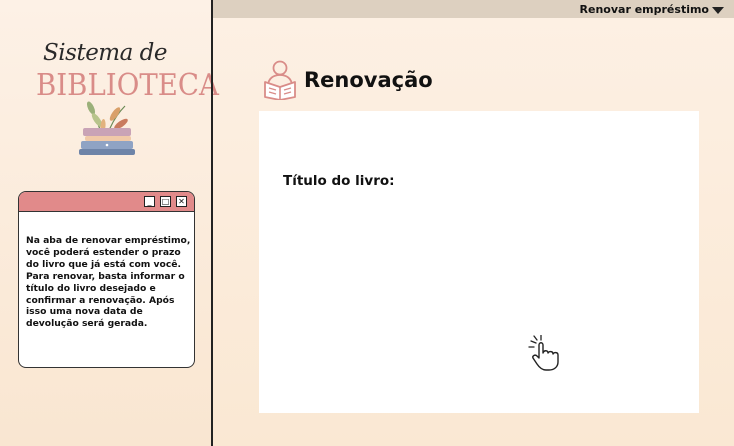  I want to click on app-logo: Sistema de BIBLIOTECA, so click(124, 99).